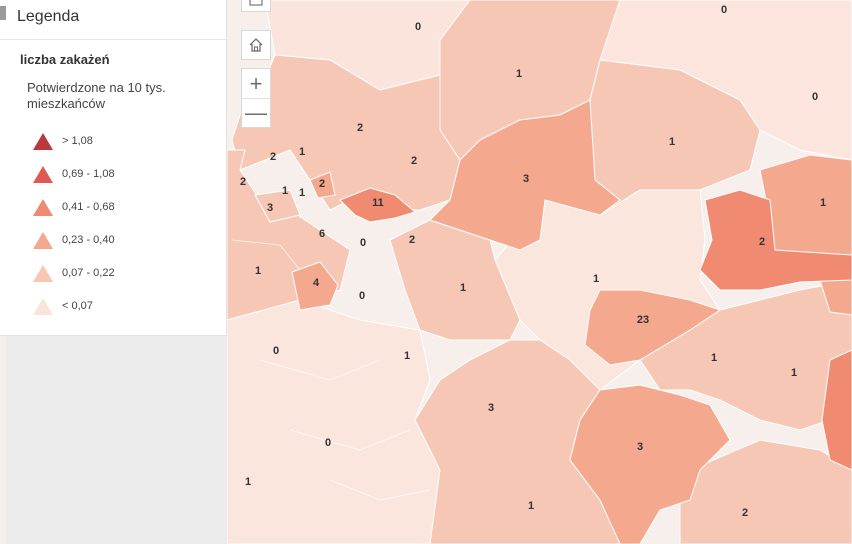 The width and height of the screenshot is (852, 544). Describe the element at coordinates (113, 20) in the screenshot. I see `legend-header: Legenda` at that location.